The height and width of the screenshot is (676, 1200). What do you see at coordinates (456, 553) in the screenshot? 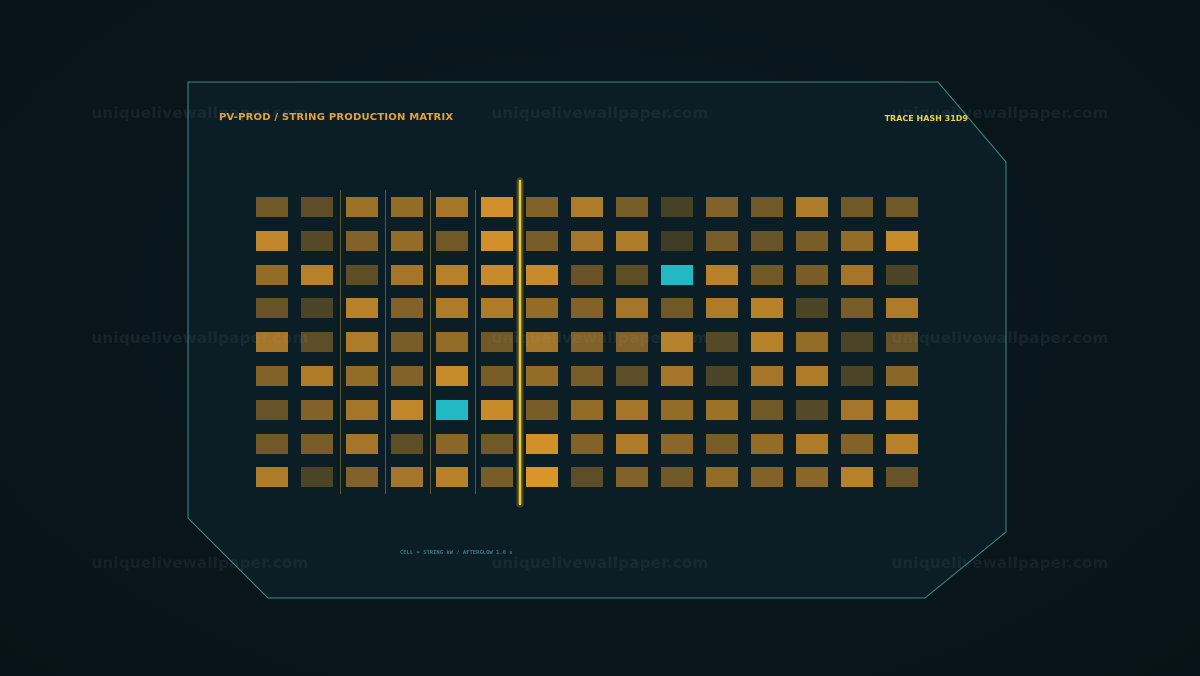
I see `legend-note: CELL = STRING kW / AFTERGLOW 1.0 s` at bounding box center [456, 553].